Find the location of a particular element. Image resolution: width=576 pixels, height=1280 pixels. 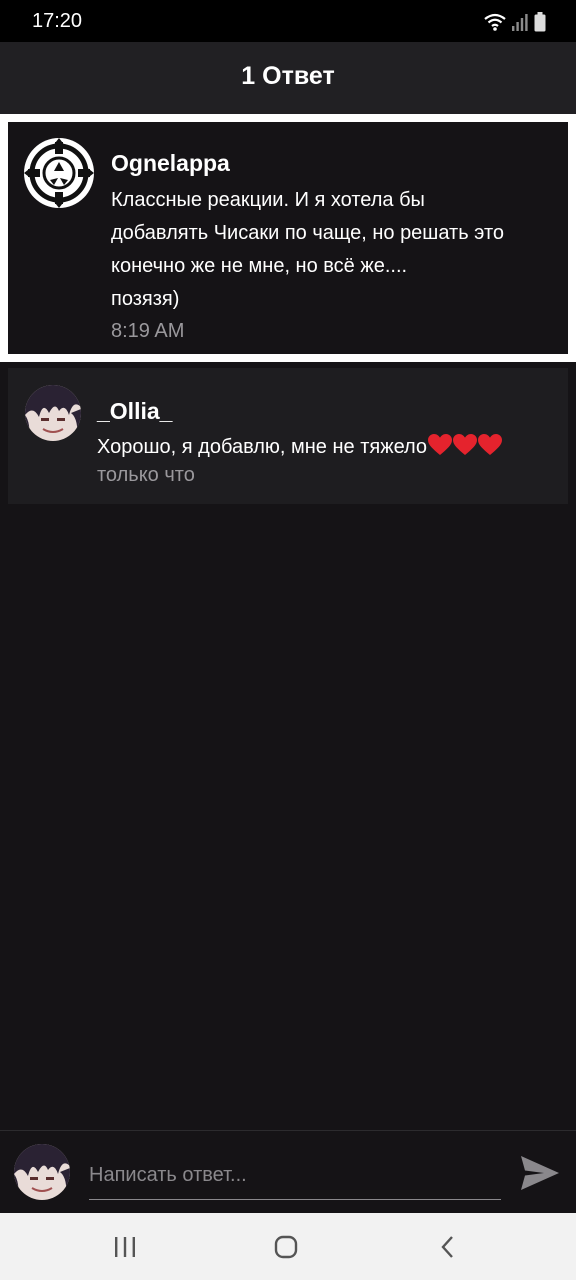

status-icons is located at coordinates (515, 22).